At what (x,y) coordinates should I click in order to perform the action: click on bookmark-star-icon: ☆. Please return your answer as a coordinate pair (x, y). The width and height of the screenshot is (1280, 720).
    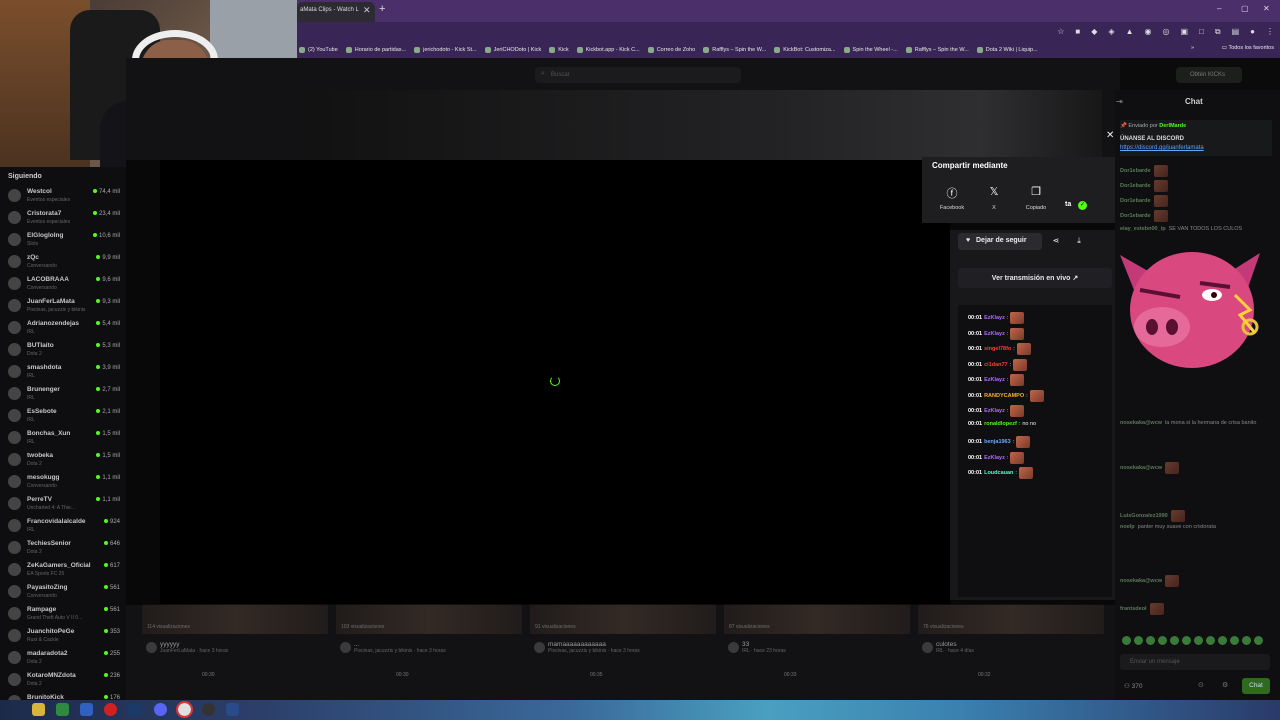
    Looking at the image, I should click on (1060, 32).